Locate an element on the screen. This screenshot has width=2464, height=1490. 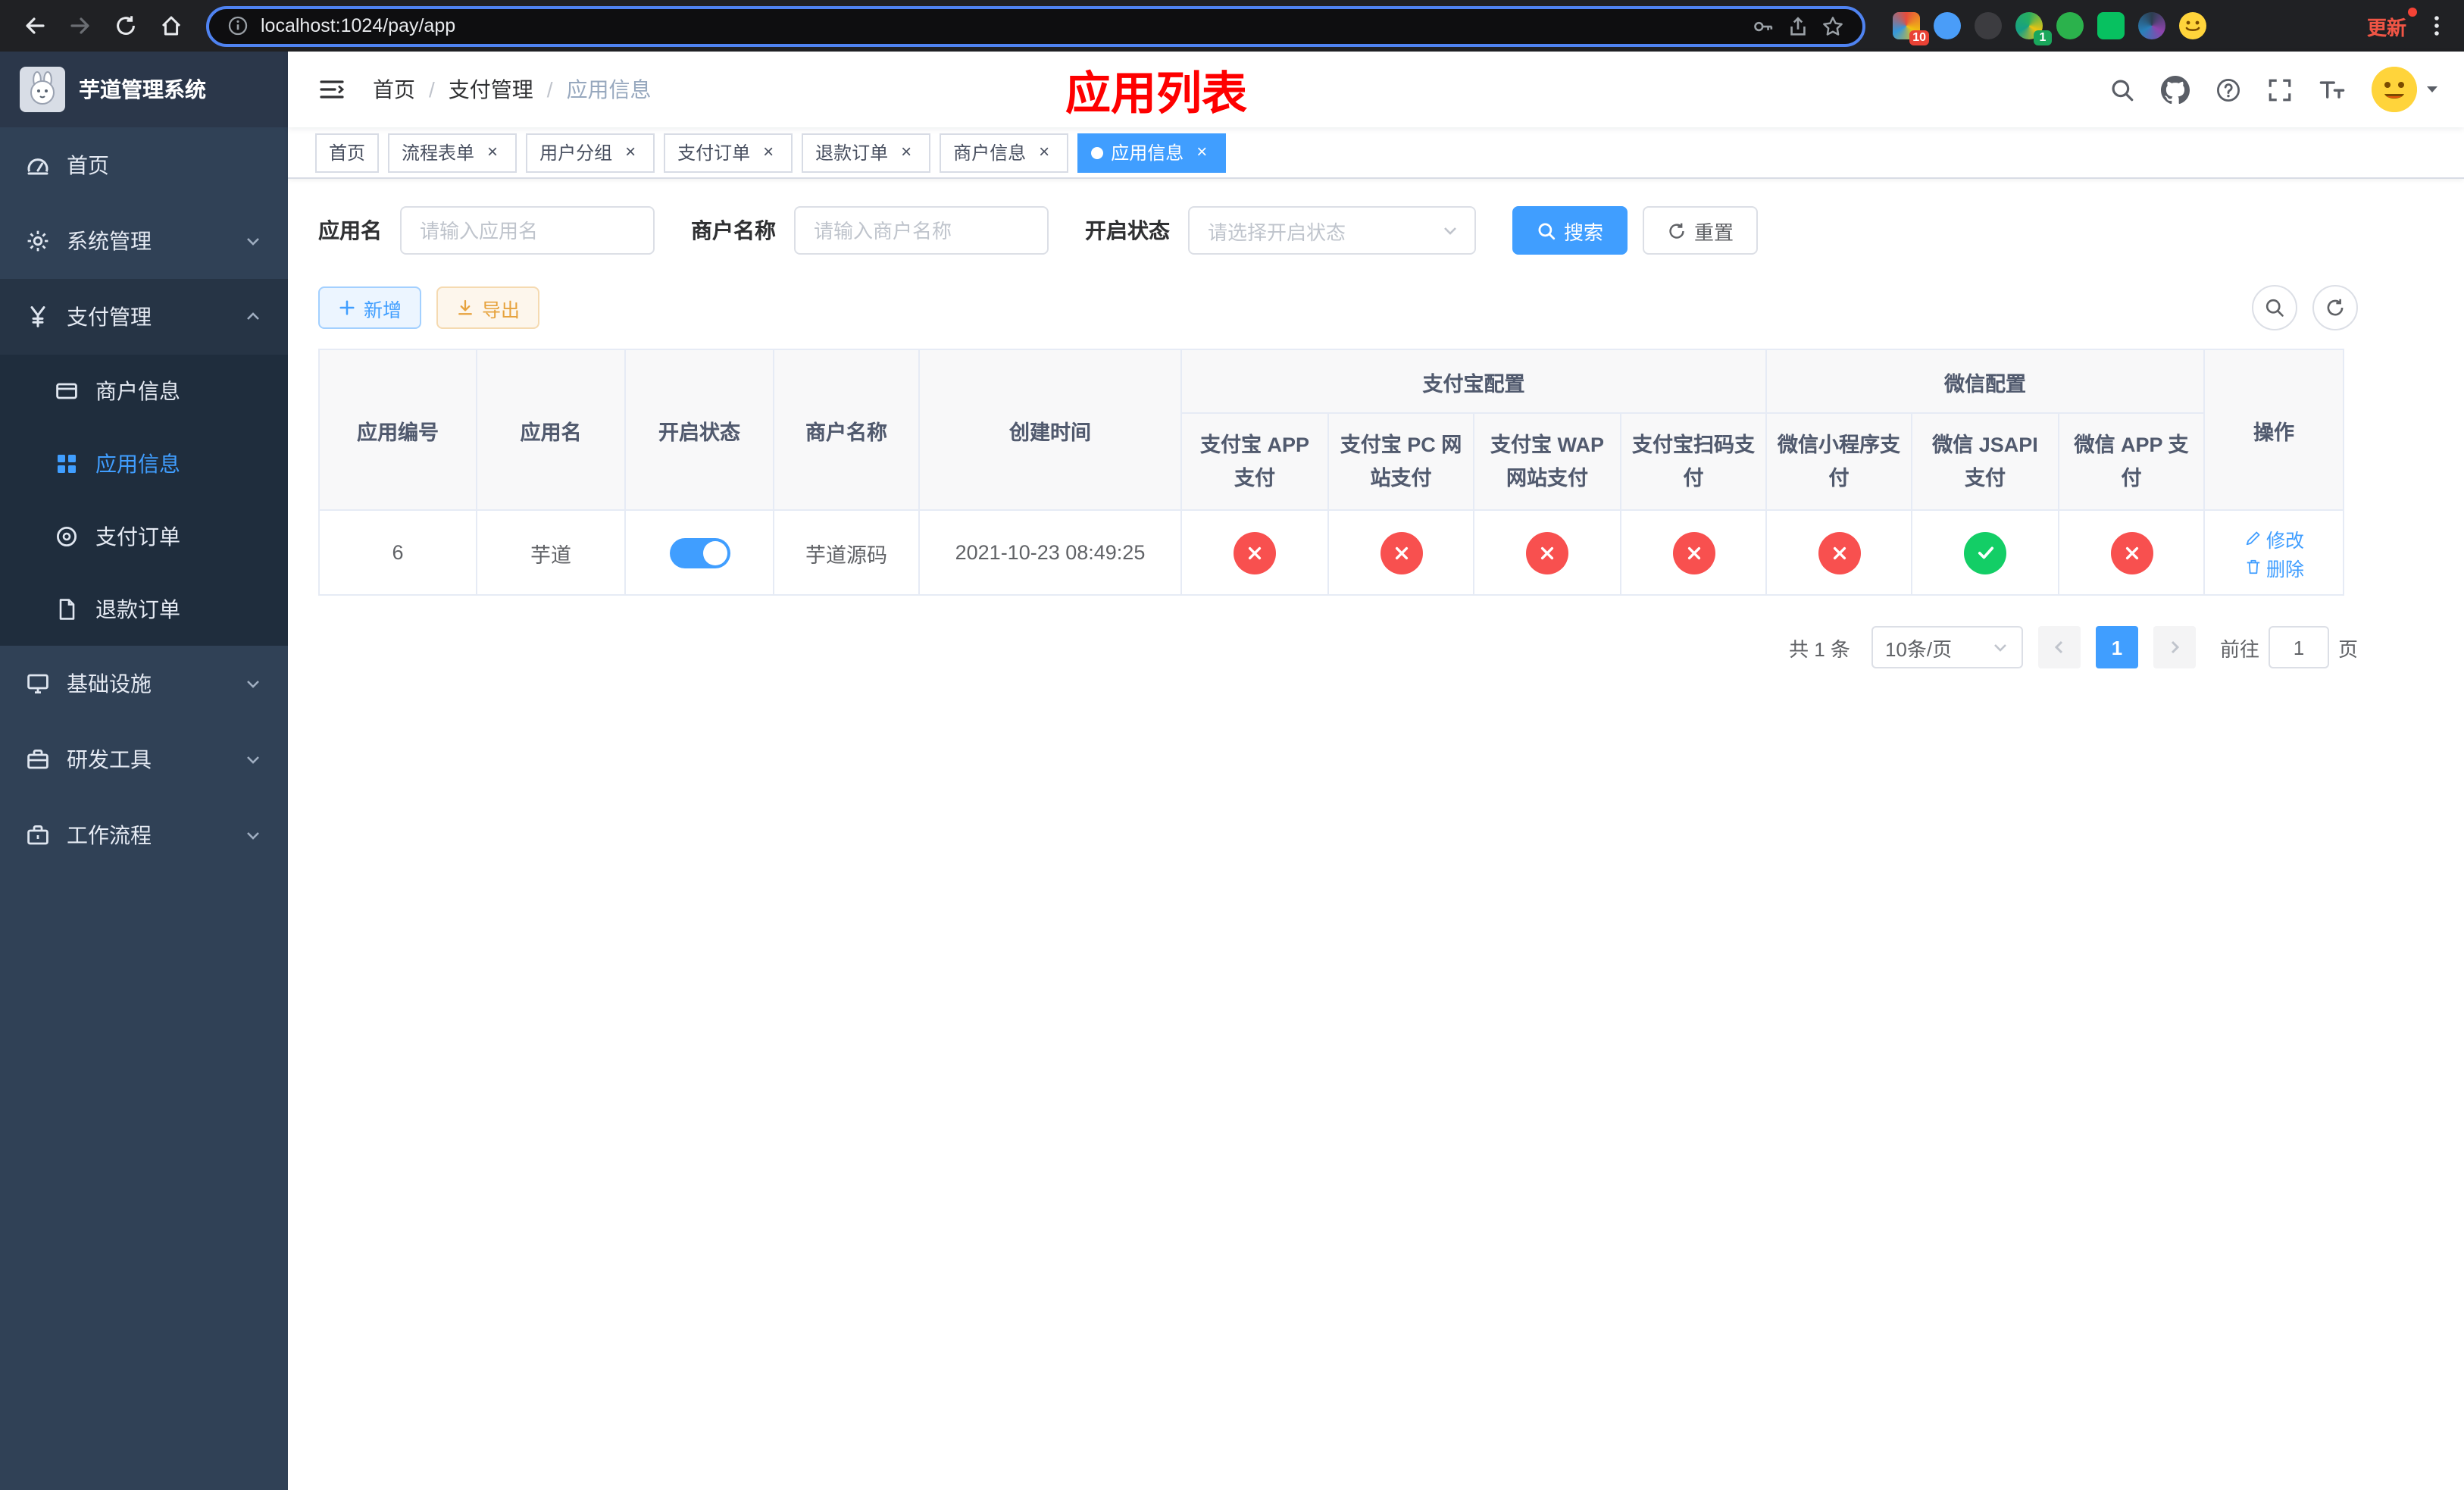
search-button: 搜索 is located at coordinates (1570, 230).